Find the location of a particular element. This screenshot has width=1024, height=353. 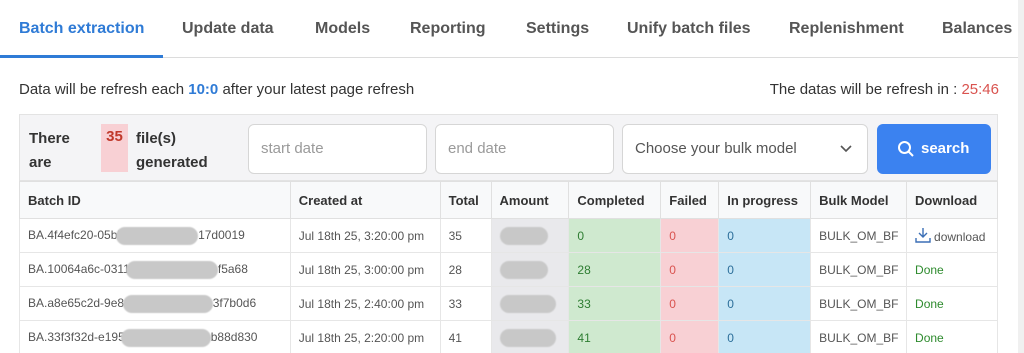

bulk-model-select: Choose your bulk model is located at coordinates (745, 149).